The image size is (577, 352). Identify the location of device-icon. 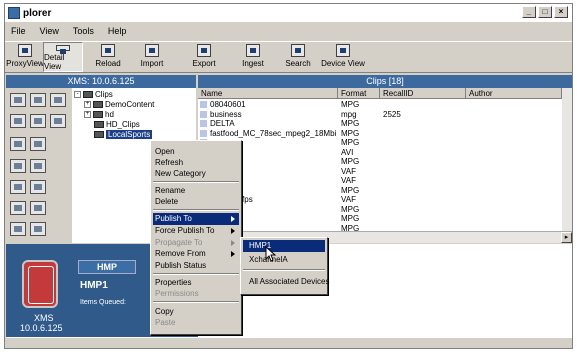
(40, 284).